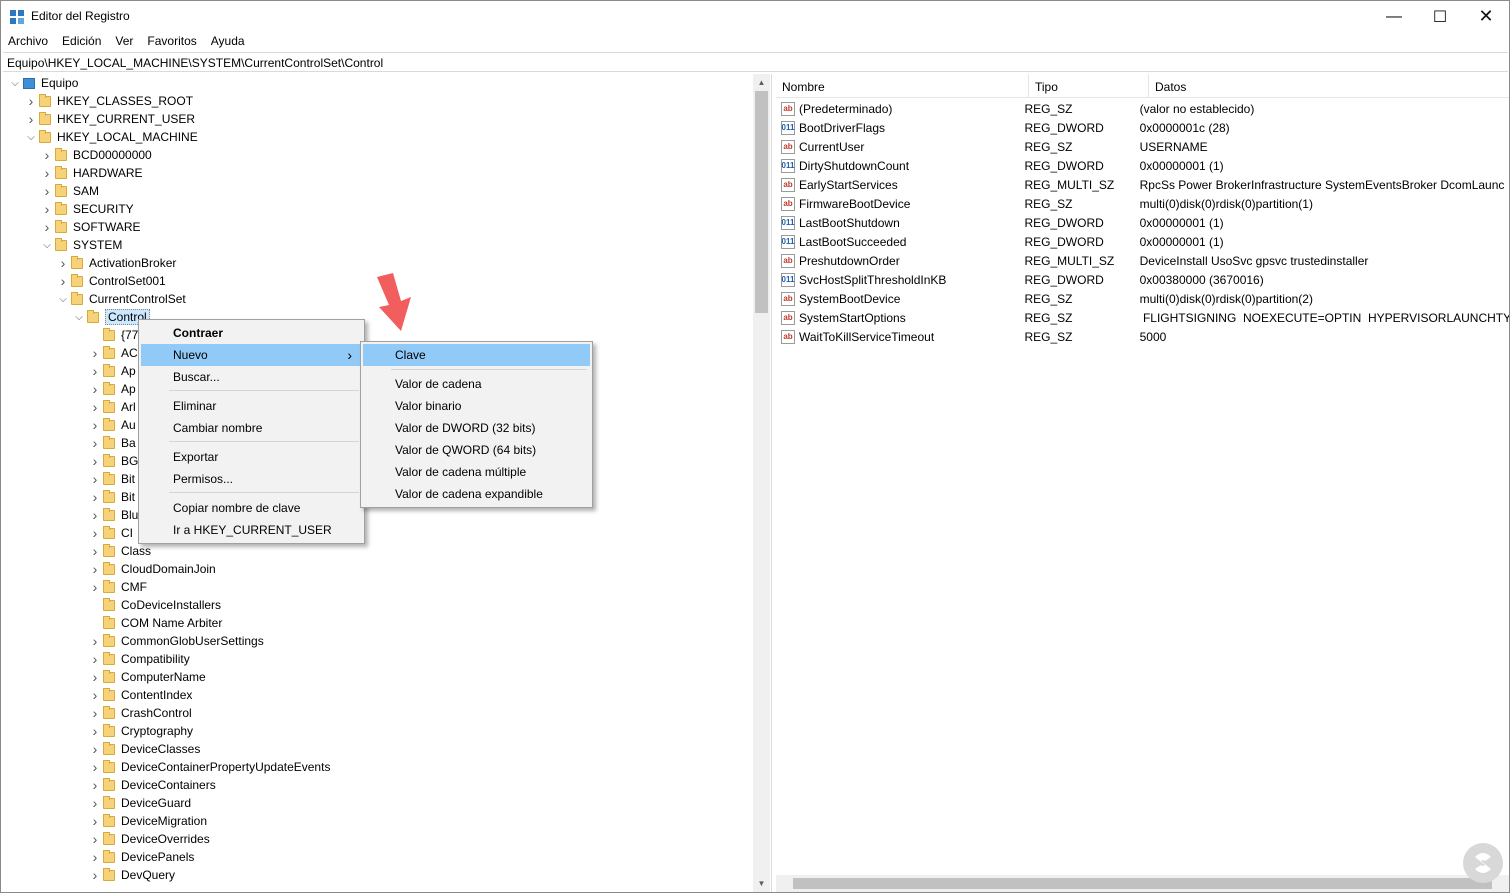 The image size is (1510, 893). What do you see at coordinates (81, 42) in the screenshot?
I see `menu-edicion: Edición` at bounding box center [81, 42].